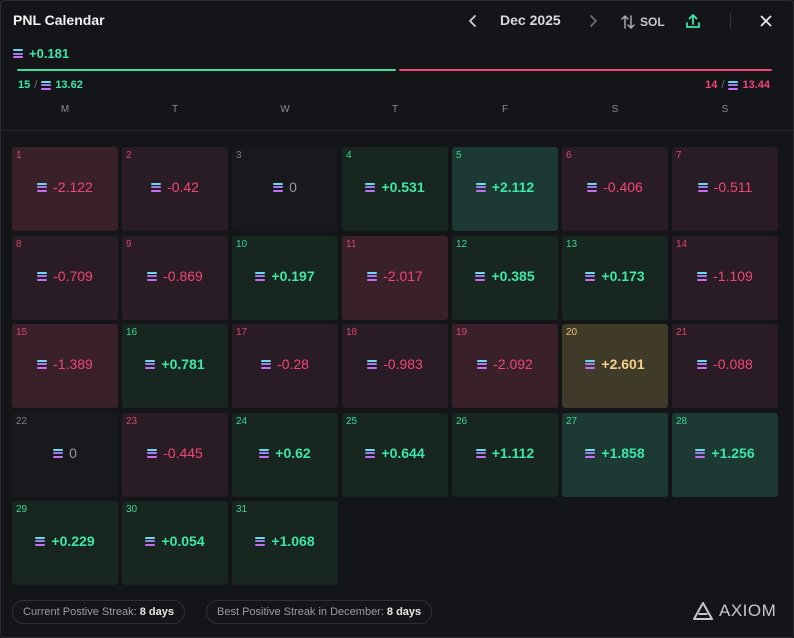 The height and width of the screenshot is (638, 794). I want to click on calendar-day-cell: 24 +0.62, so click(285, 455).